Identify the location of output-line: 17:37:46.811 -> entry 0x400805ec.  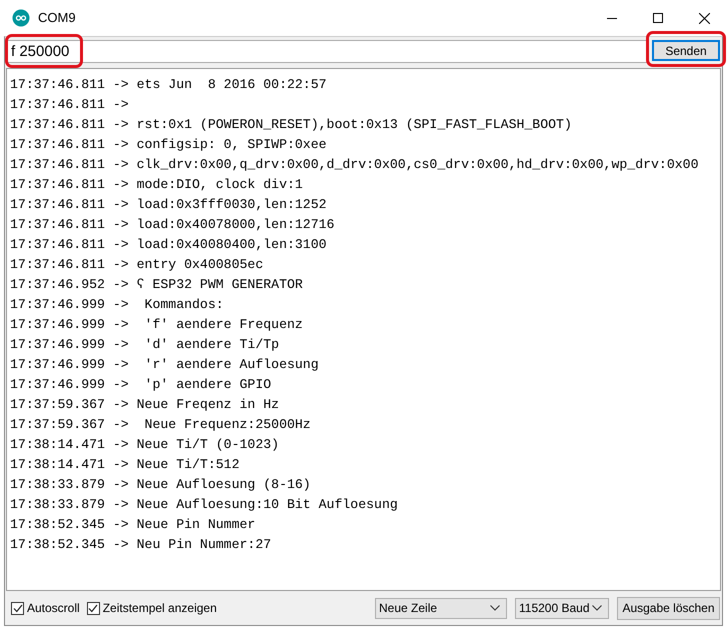
(137, 265).